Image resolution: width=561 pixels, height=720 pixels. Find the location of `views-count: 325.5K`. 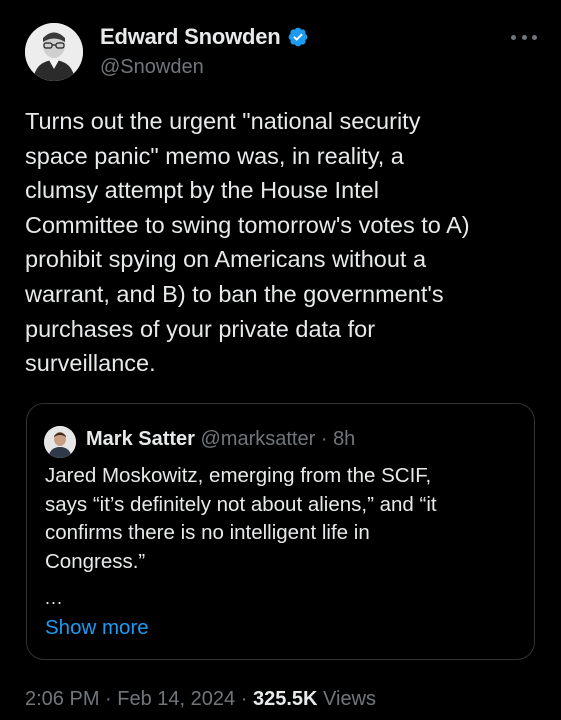

views-count: 325.5K is located at coordinates (285, 699).